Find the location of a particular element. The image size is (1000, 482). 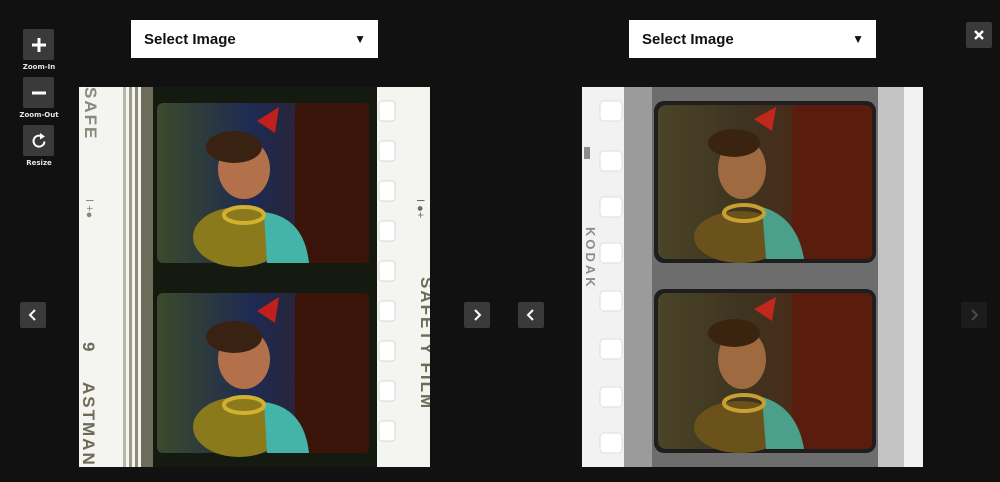

left-edge-print-number: 9 is located at coordinates (88, 346).